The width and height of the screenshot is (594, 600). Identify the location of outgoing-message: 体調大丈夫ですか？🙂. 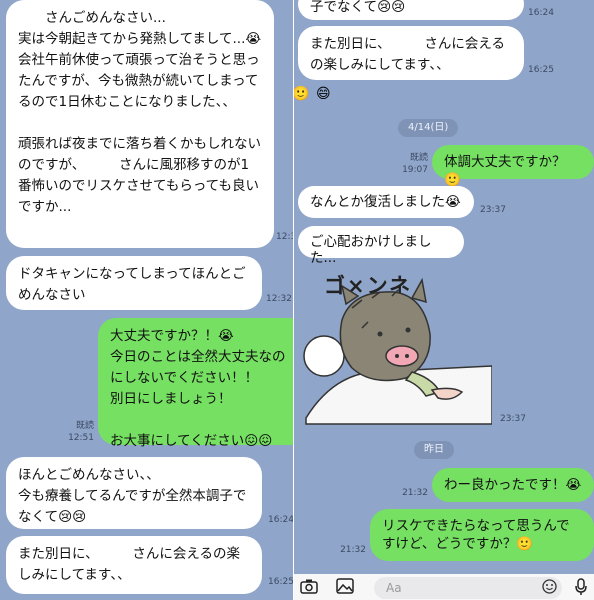
(513, 166).